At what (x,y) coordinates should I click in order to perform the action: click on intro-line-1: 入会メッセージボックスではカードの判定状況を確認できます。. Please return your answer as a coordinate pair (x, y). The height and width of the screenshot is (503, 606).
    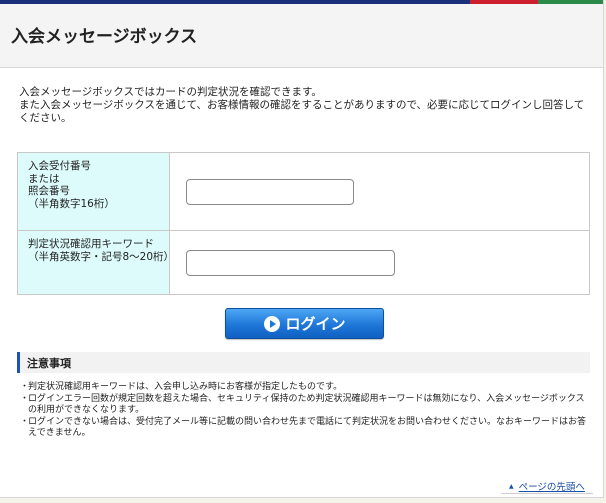
    Looking at the image, I should click on (170, 92).